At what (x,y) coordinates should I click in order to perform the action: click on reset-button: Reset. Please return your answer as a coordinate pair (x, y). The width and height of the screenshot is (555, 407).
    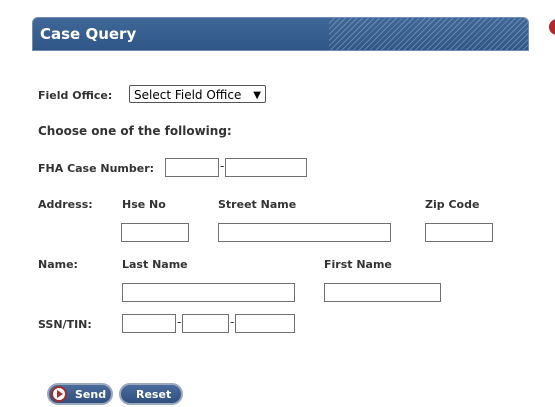
    Looking at the image, I should click on (151, 394).